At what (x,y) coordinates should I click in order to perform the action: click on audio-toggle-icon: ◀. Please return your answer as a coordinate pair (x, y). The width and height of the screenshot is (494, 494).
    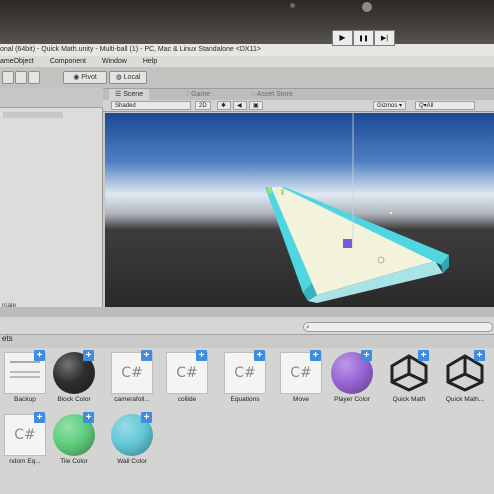
    Looking at the image, I should click on (240, 105).